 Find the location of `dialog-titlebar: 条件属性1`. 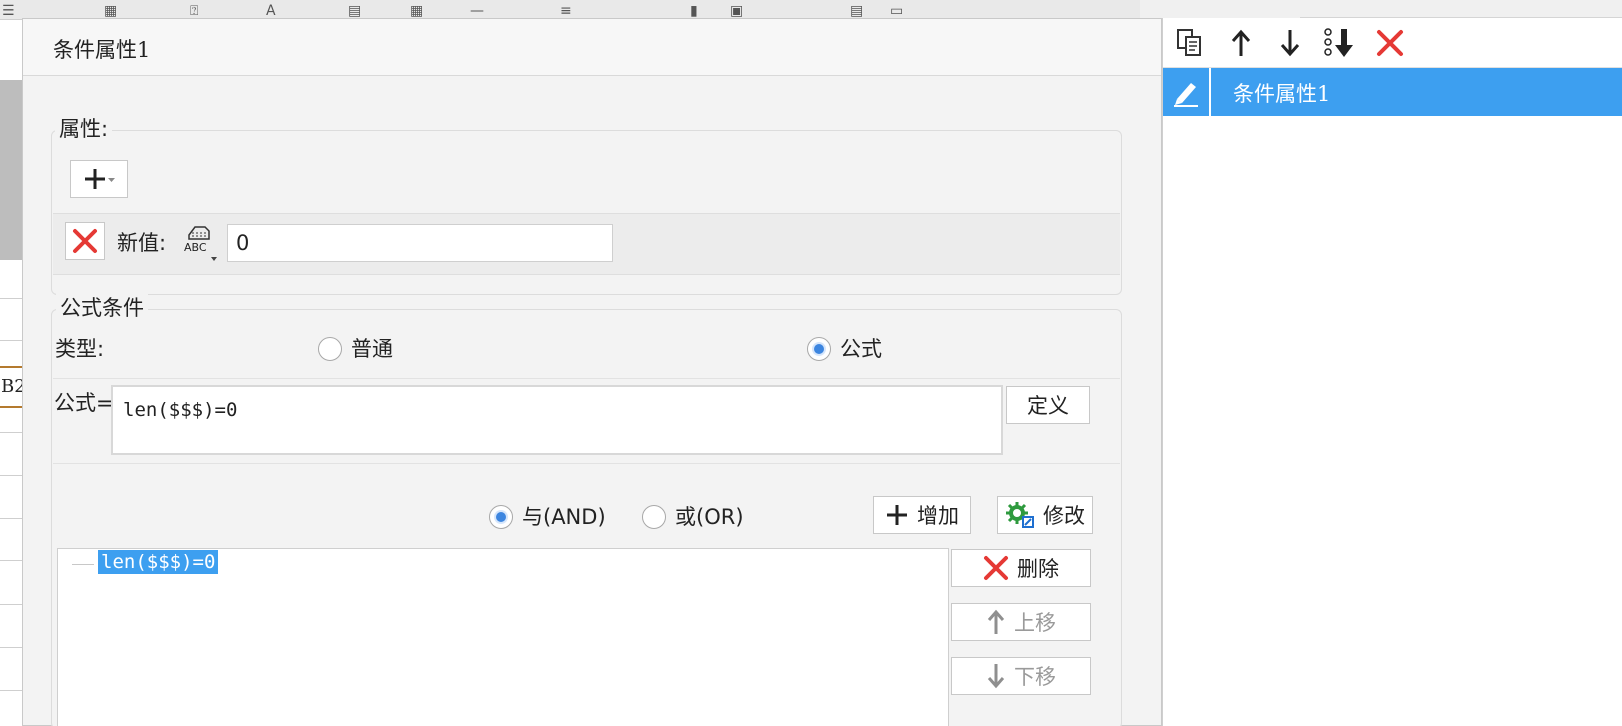

dialog-titlebar: 条件属性1 is located at coordinates (592, 47).